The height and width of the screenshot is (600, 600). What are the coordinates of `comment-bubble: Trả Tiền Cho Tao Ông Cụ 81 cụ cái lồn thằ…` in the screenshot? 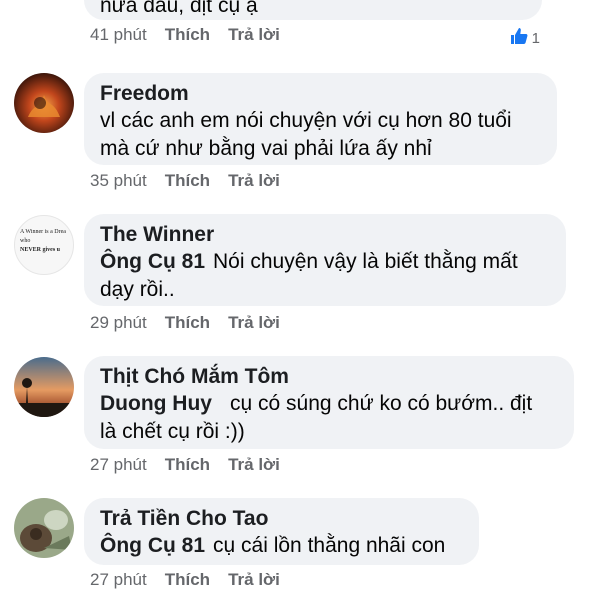 It's located at (281, 531).